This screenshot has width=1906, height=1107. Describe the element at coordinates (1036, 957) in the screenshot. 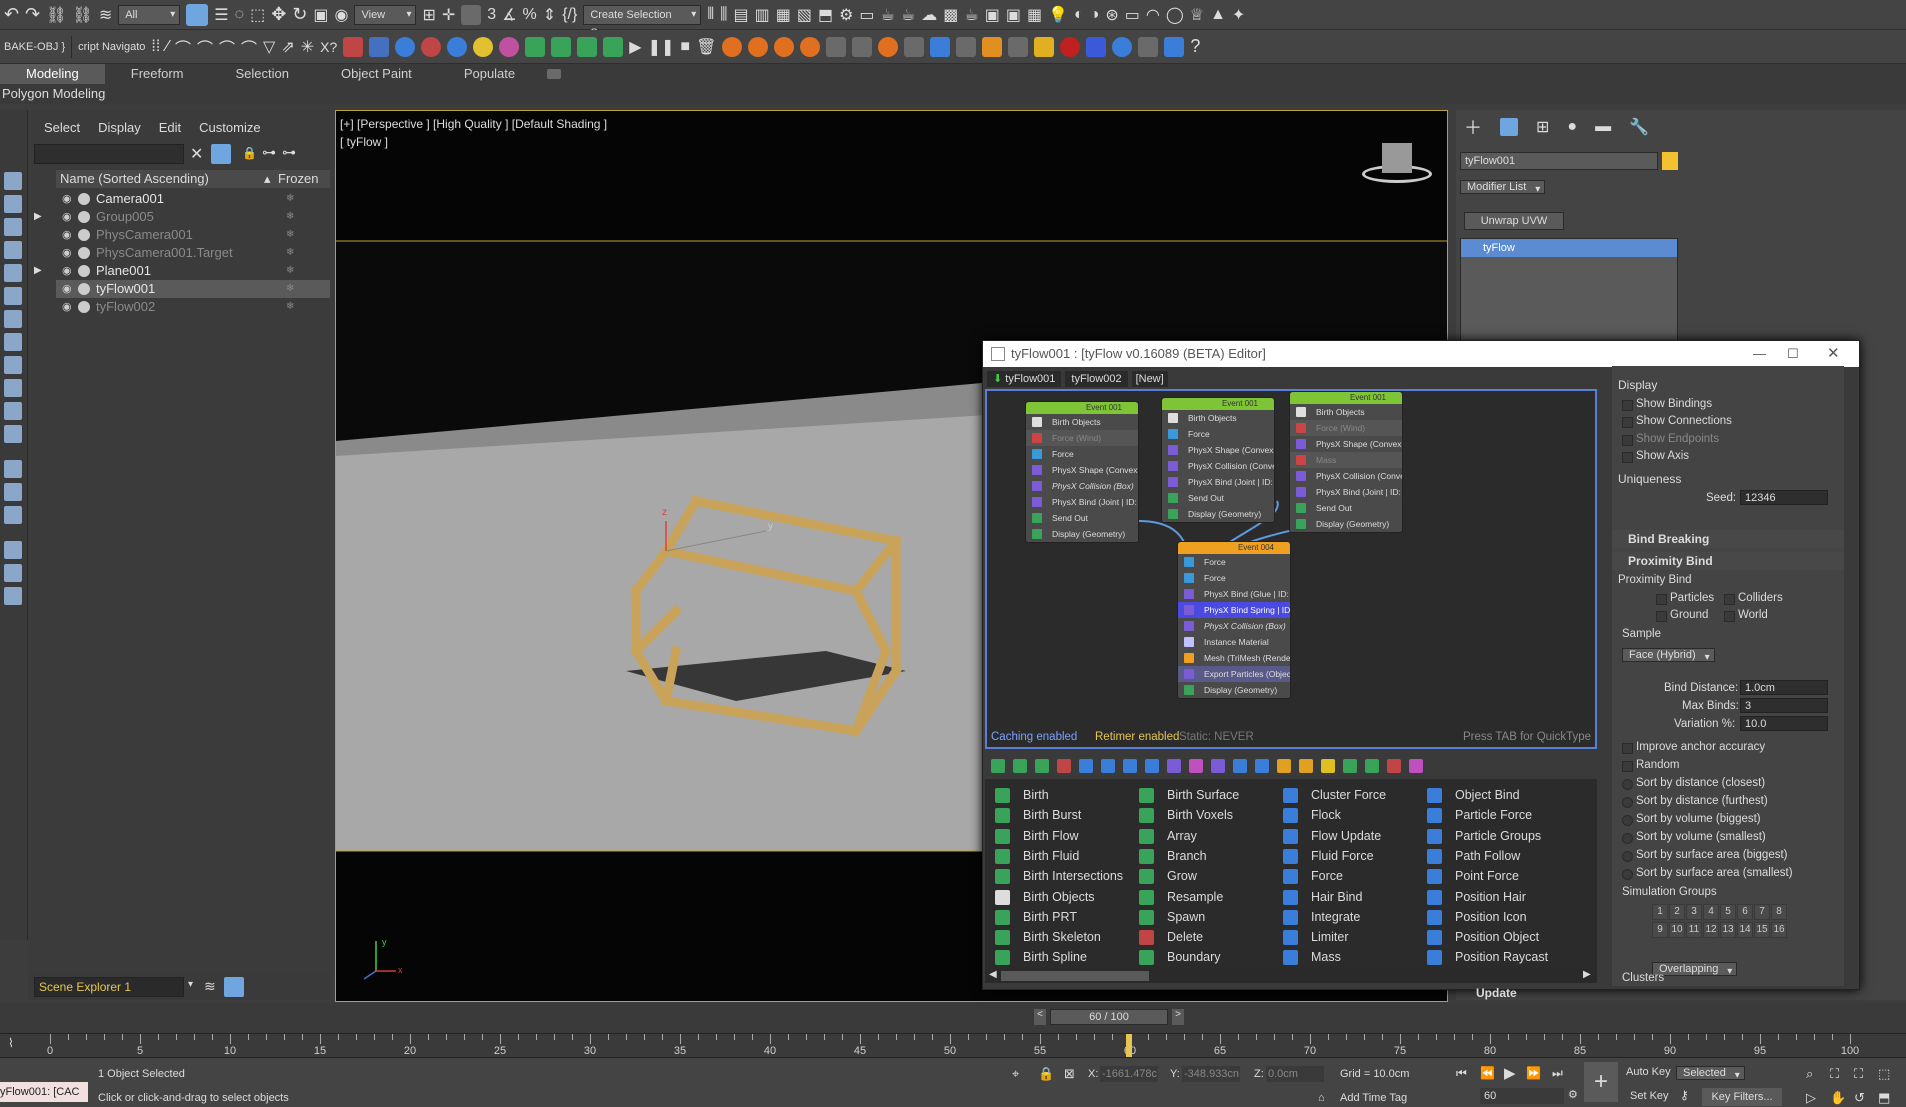

I see `operator-item: Birth Spline` at that location.